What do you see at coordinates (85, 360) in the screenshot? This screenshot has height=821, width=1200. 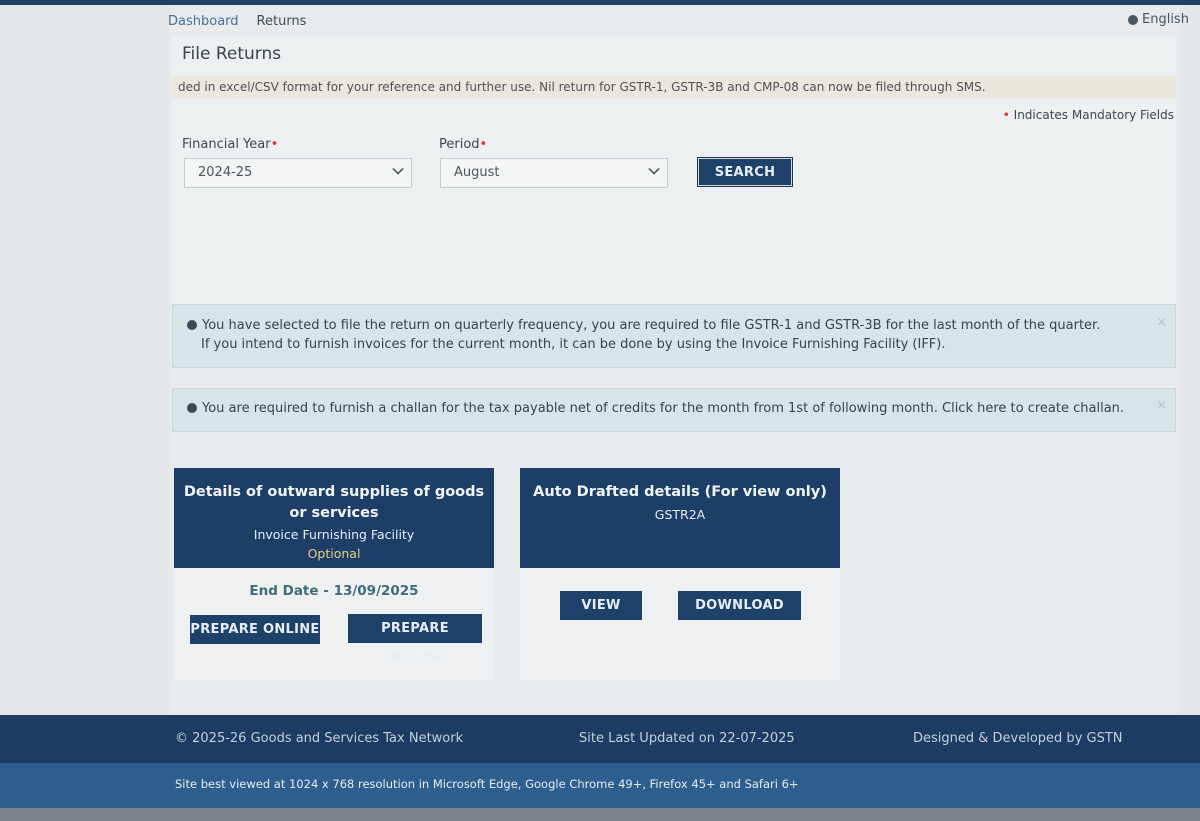 I see `left-margin` at bounding box center [85, 360].